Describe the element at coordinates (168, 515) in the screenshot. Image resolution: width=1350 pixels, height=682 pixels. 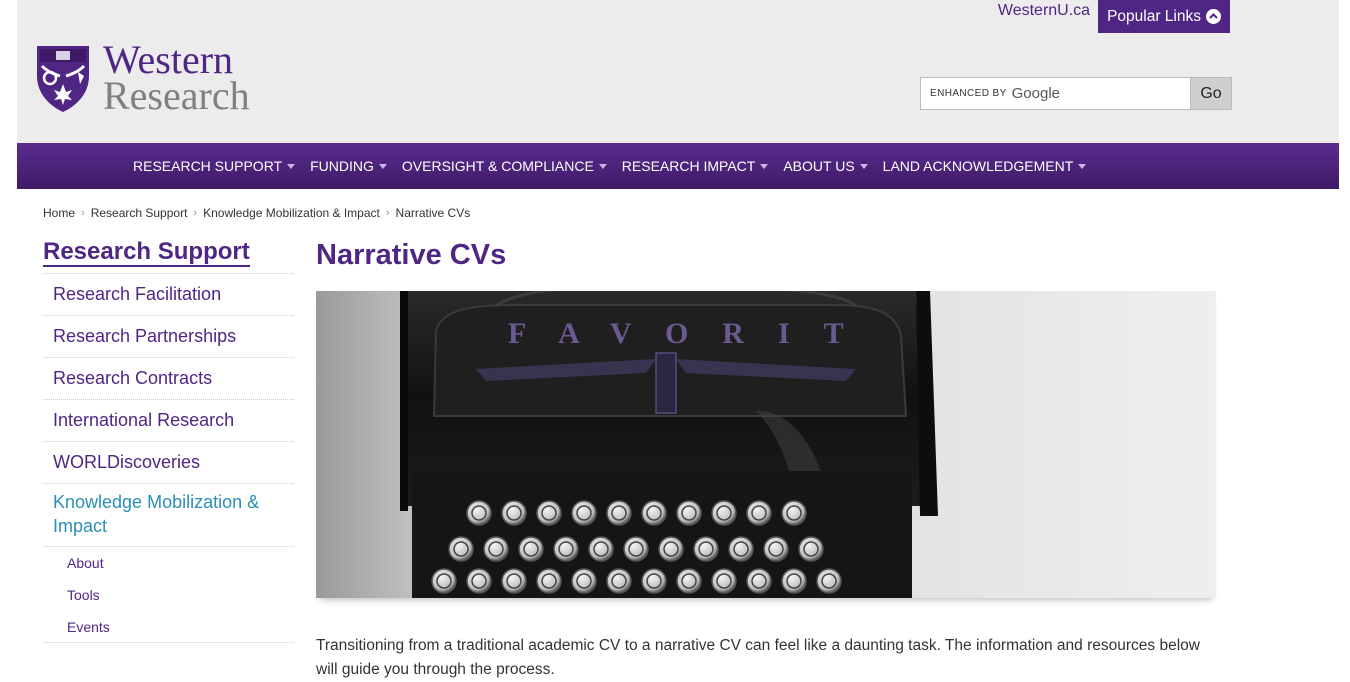
I see `sidebar-item-knowledge-mobilization: Knowledge Mobilization & Impact` at that location.